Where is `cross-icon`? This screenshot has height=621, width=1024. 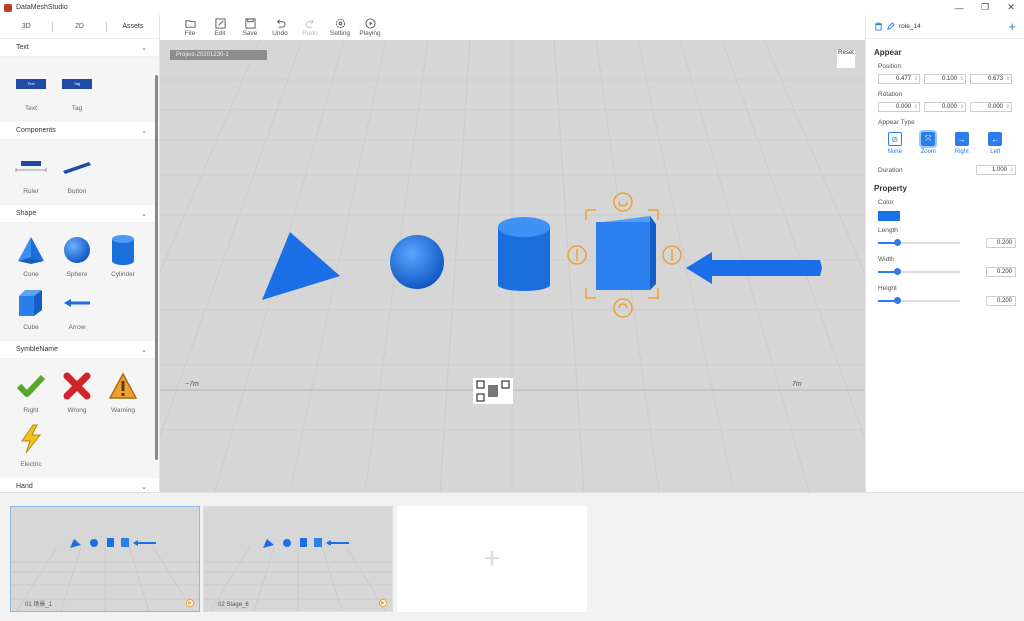 cross-icon is located at coordinates (77, 385).